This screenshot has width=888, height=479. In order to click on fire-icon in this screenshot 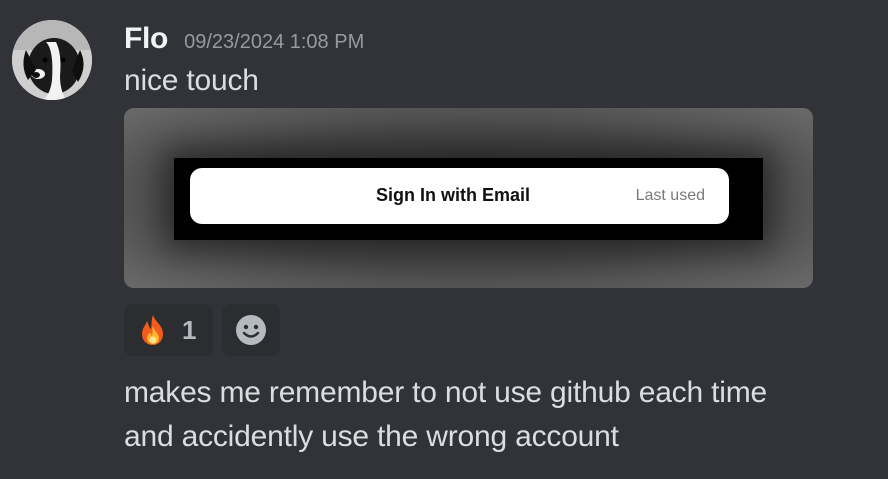, I will do `click(152, 330)`.